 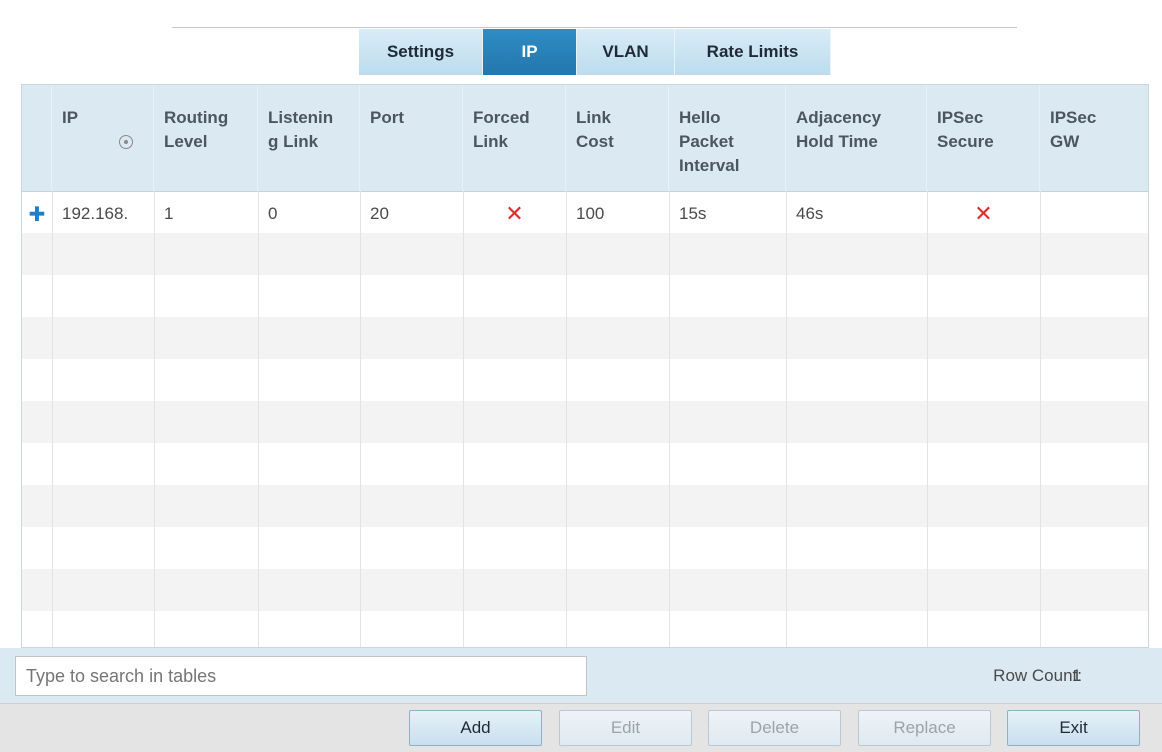 What do you see at coordinates (37, 214) in the screenshot?
I see `add-row-icon: ✚` at bounding box center [37, 214].